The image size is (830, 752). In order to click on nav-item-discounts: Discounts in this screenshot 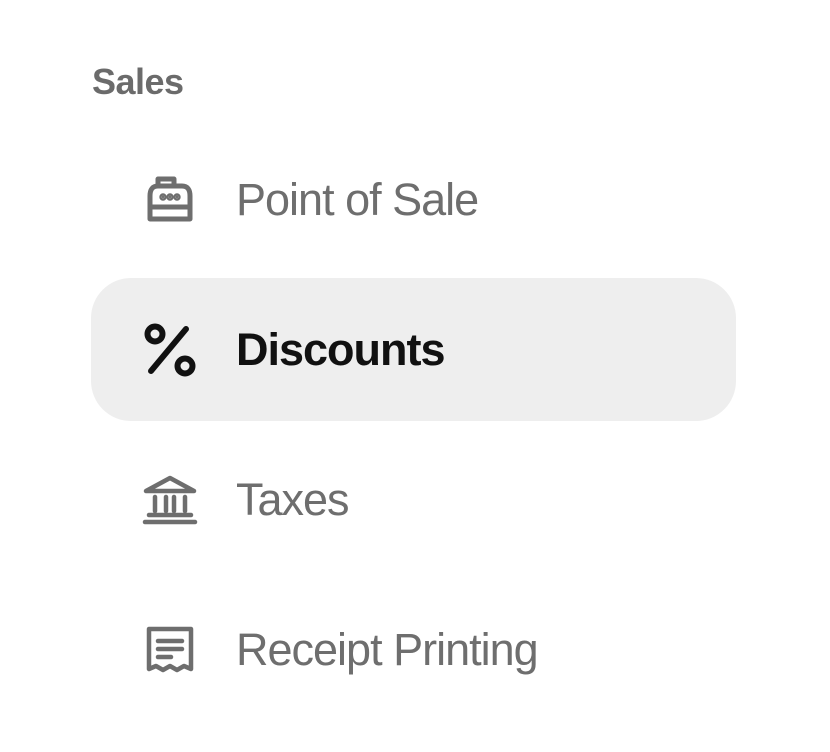, I will do `click(413, 349)`.